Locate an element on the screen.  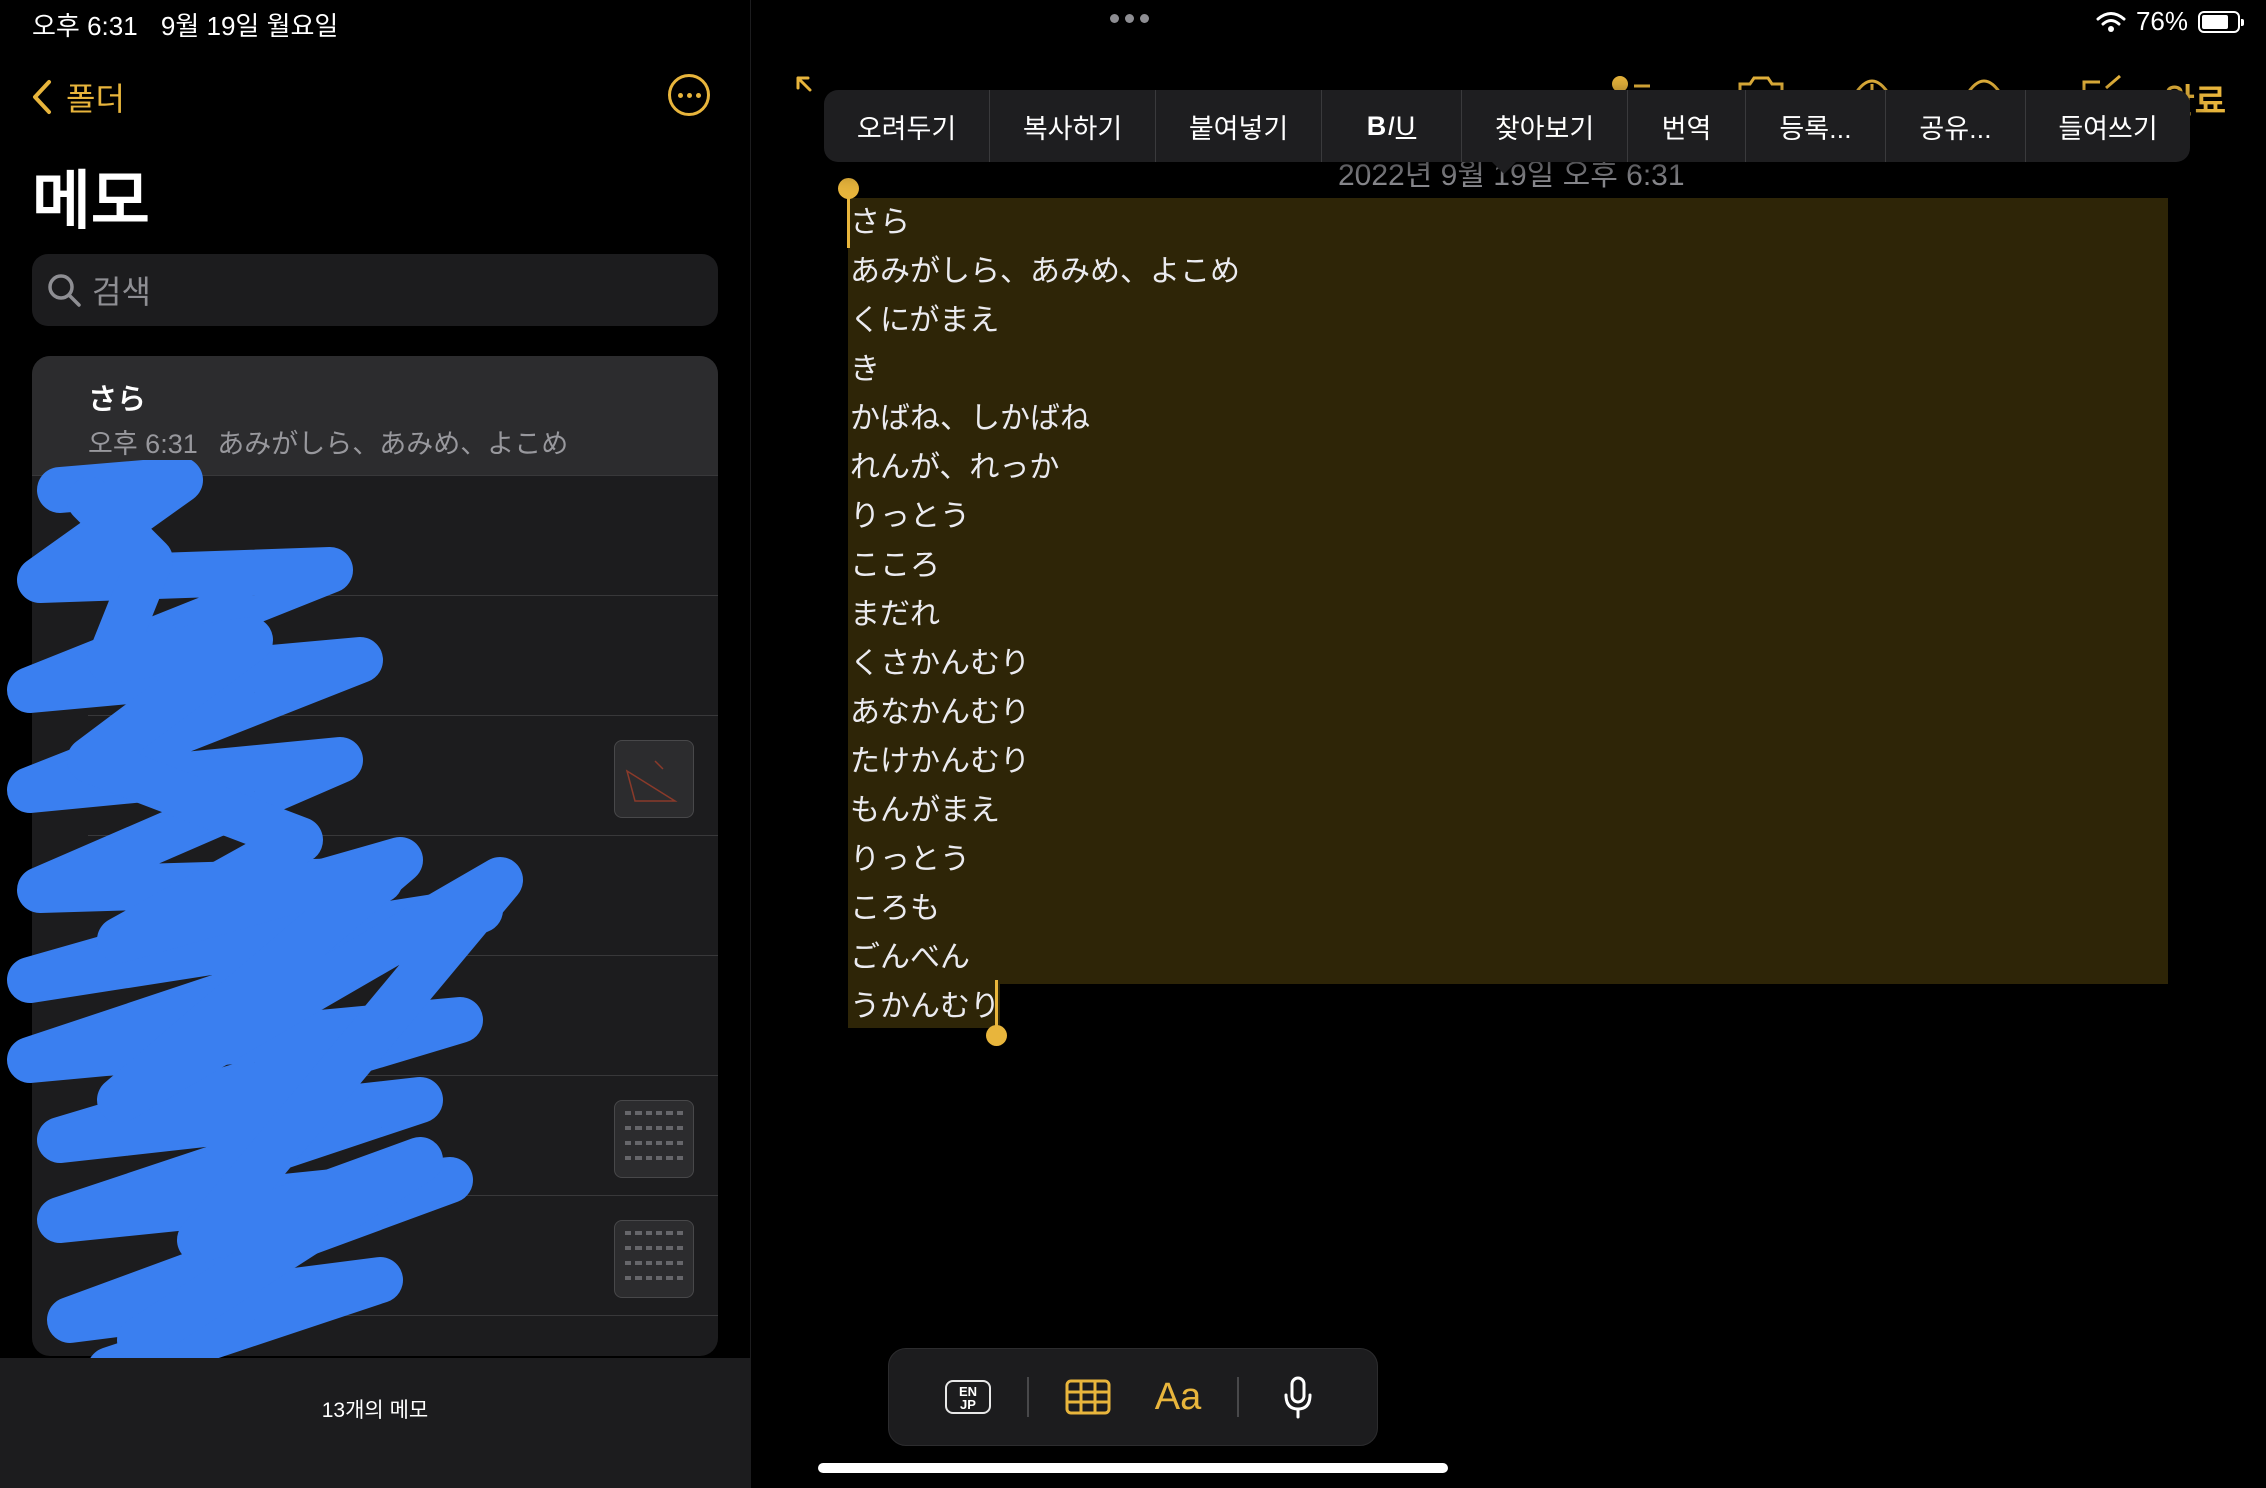
note-line: まだれ is located at coordinates (895, 614).